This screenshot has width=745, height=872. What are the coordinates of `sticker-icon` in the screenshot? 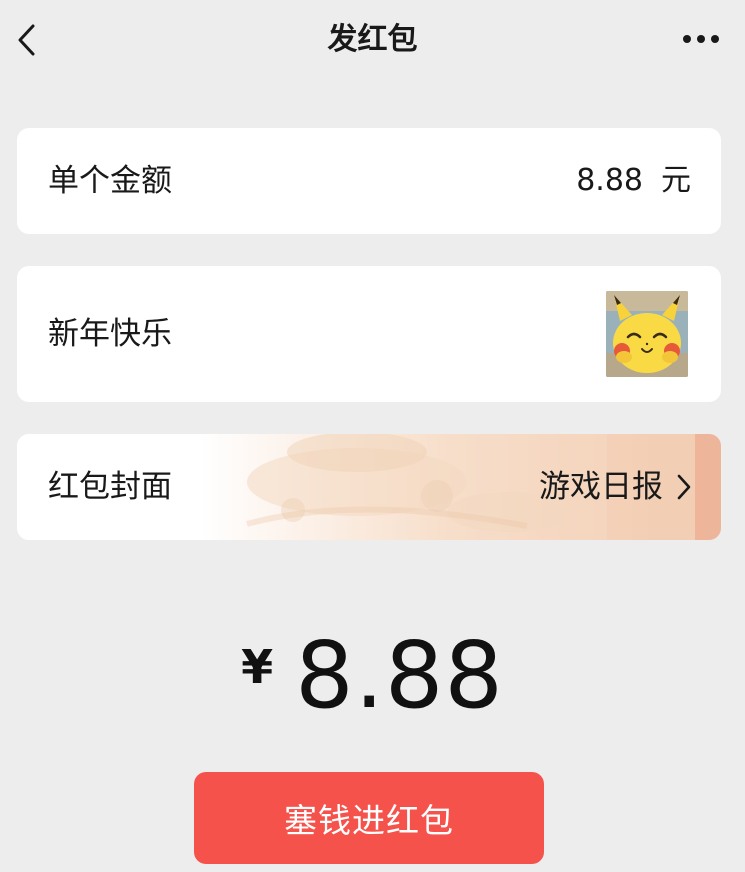 It's located at (647, 334).